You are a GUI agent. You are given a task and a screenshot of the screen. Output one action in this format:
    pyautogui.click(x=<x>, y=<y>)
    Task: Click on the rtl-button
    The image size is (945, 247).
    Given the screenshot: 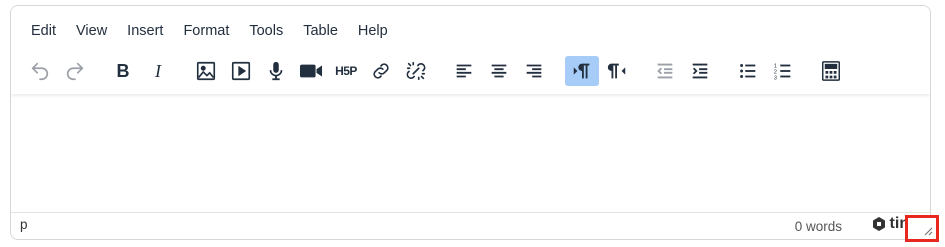 What is the action you would take?
    pyautogui.click(x=617, y=71)
    